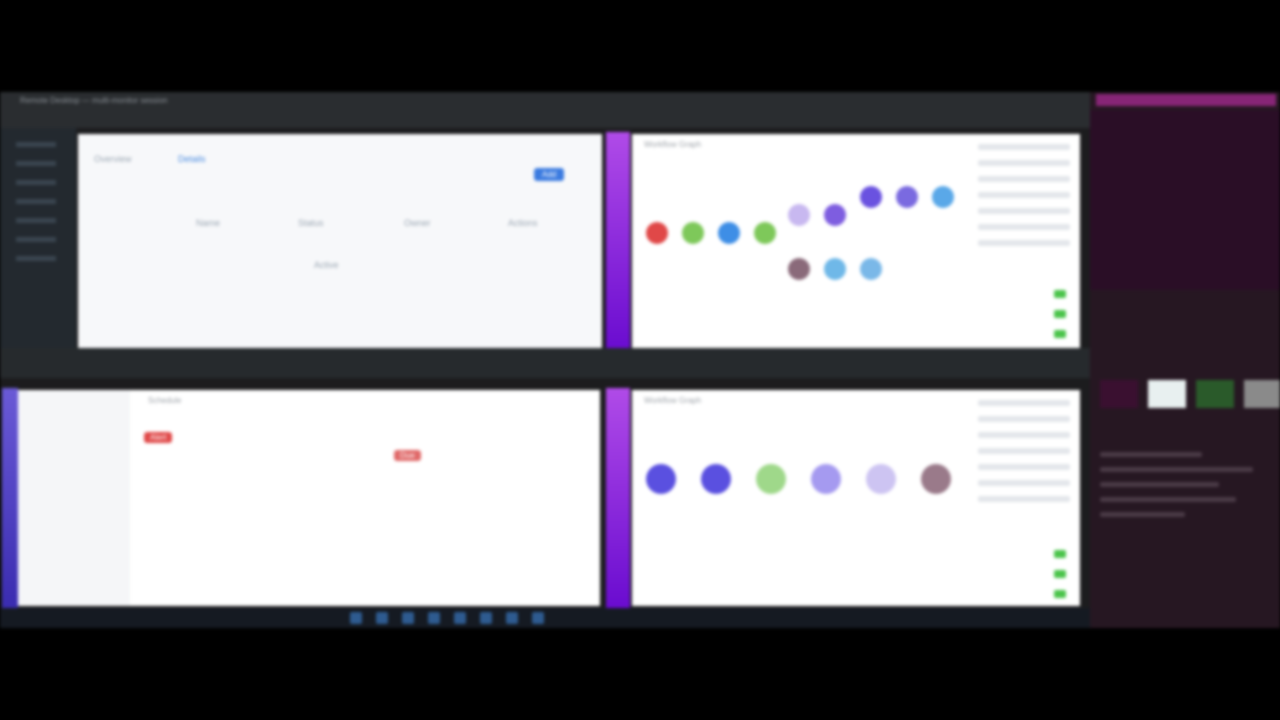 The image size is (1280, 720). I want to click on chat-title-bar, so click(1186, 100).